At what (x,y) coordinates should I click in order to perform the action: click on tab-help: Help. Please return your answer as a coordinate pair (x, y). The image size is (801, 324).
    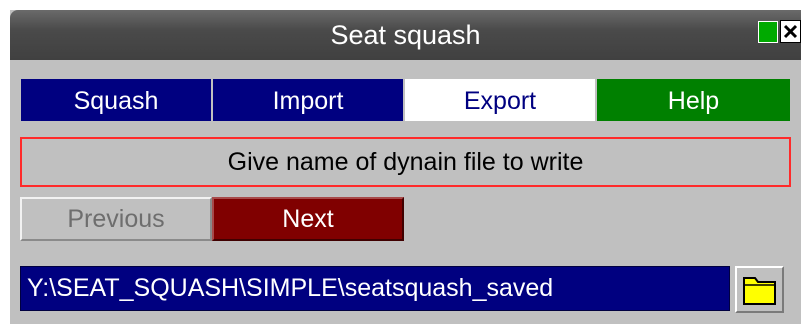
    Looking at the image, I should click on (693, 100).